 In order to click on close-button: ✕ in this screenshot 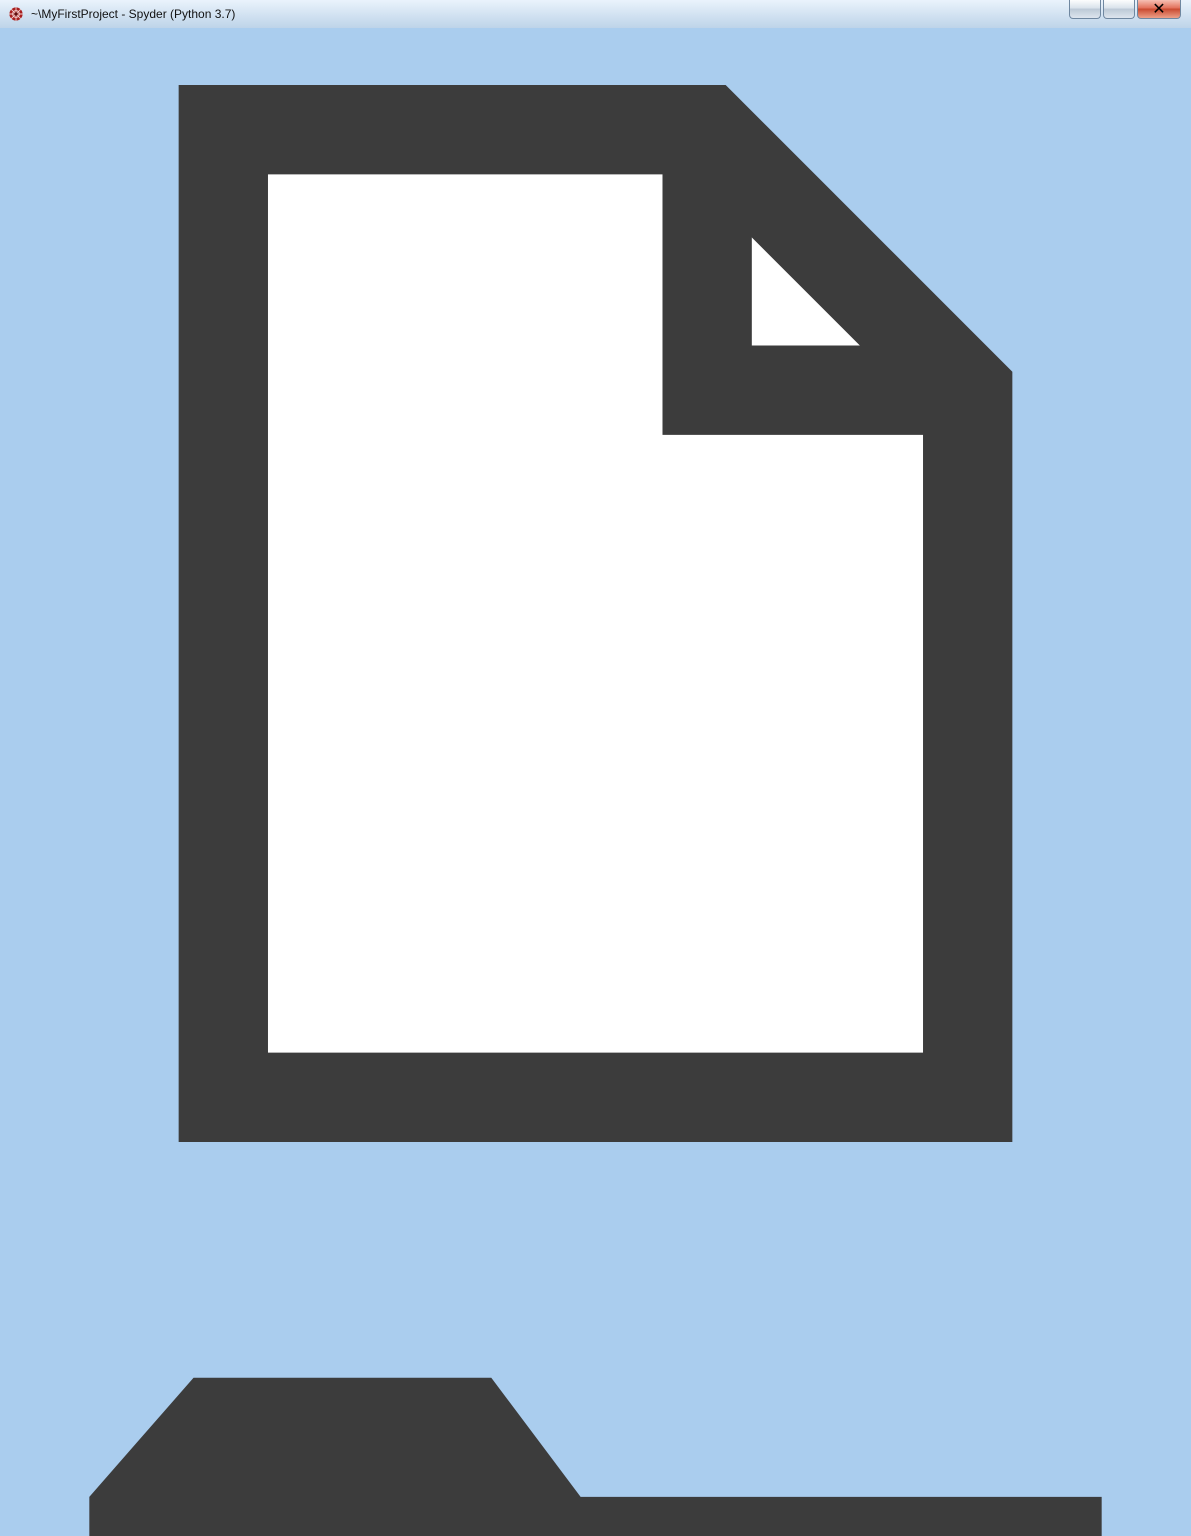, I will do `click(1159, 9)`.